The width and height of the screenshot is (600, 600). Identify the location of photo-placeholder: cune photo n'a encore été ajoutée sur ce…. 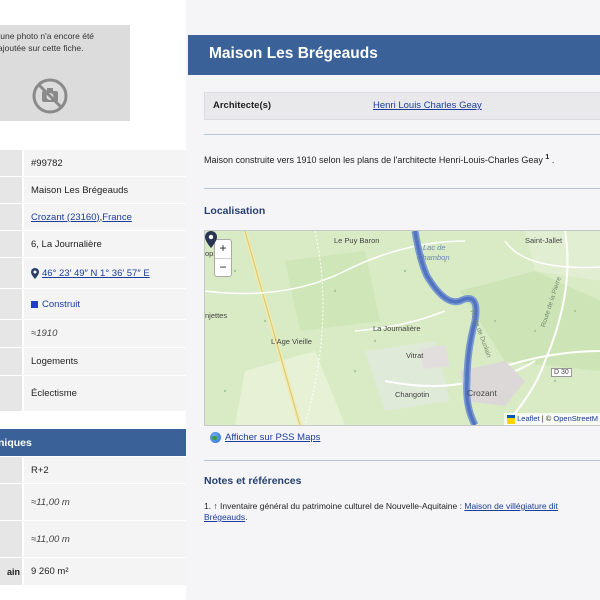
(65, 73).